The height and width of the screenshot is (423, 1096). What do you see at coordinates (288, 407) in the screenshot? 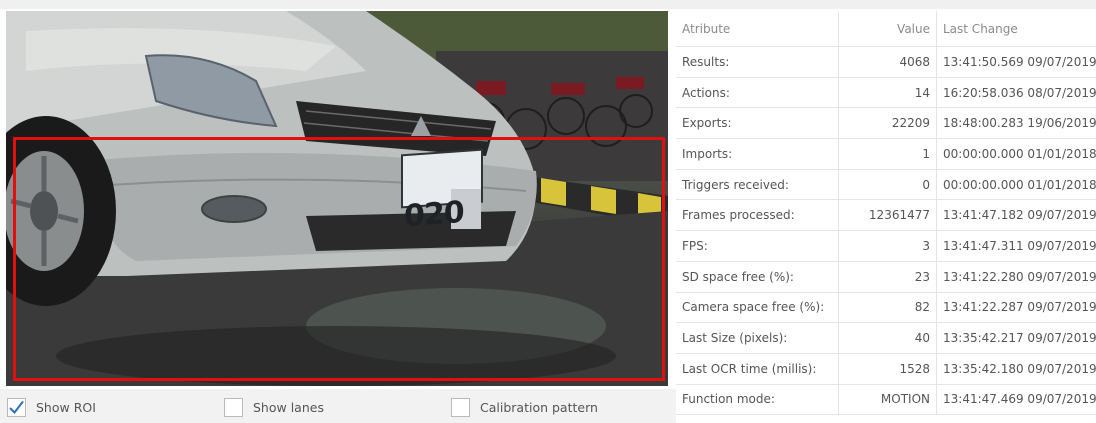
I see `show-lanes-label: Show lanes` at bounding box center [288, 407].